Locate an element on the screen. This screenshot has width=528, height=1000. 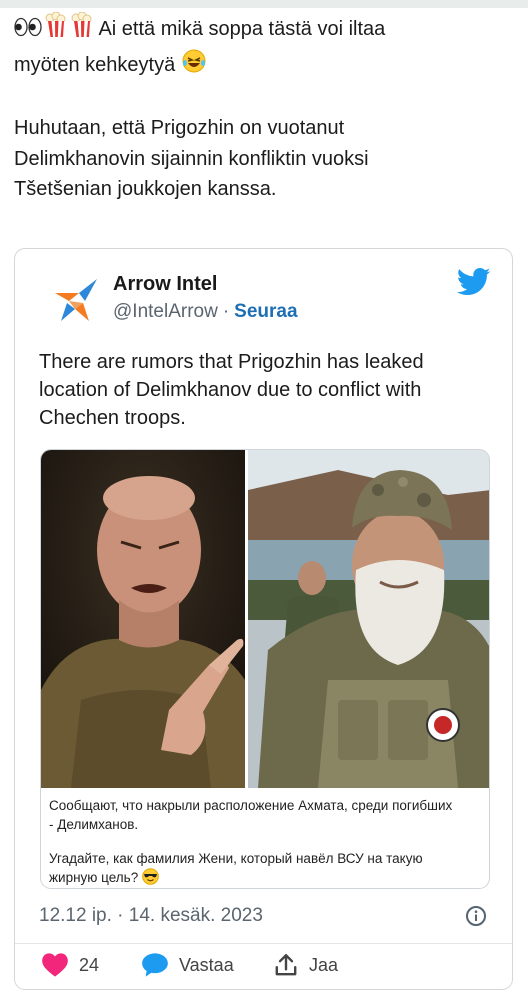
post-para2-line-3: Tšetšenian joukkojen kanssa. is located at coordinates (145, 189).